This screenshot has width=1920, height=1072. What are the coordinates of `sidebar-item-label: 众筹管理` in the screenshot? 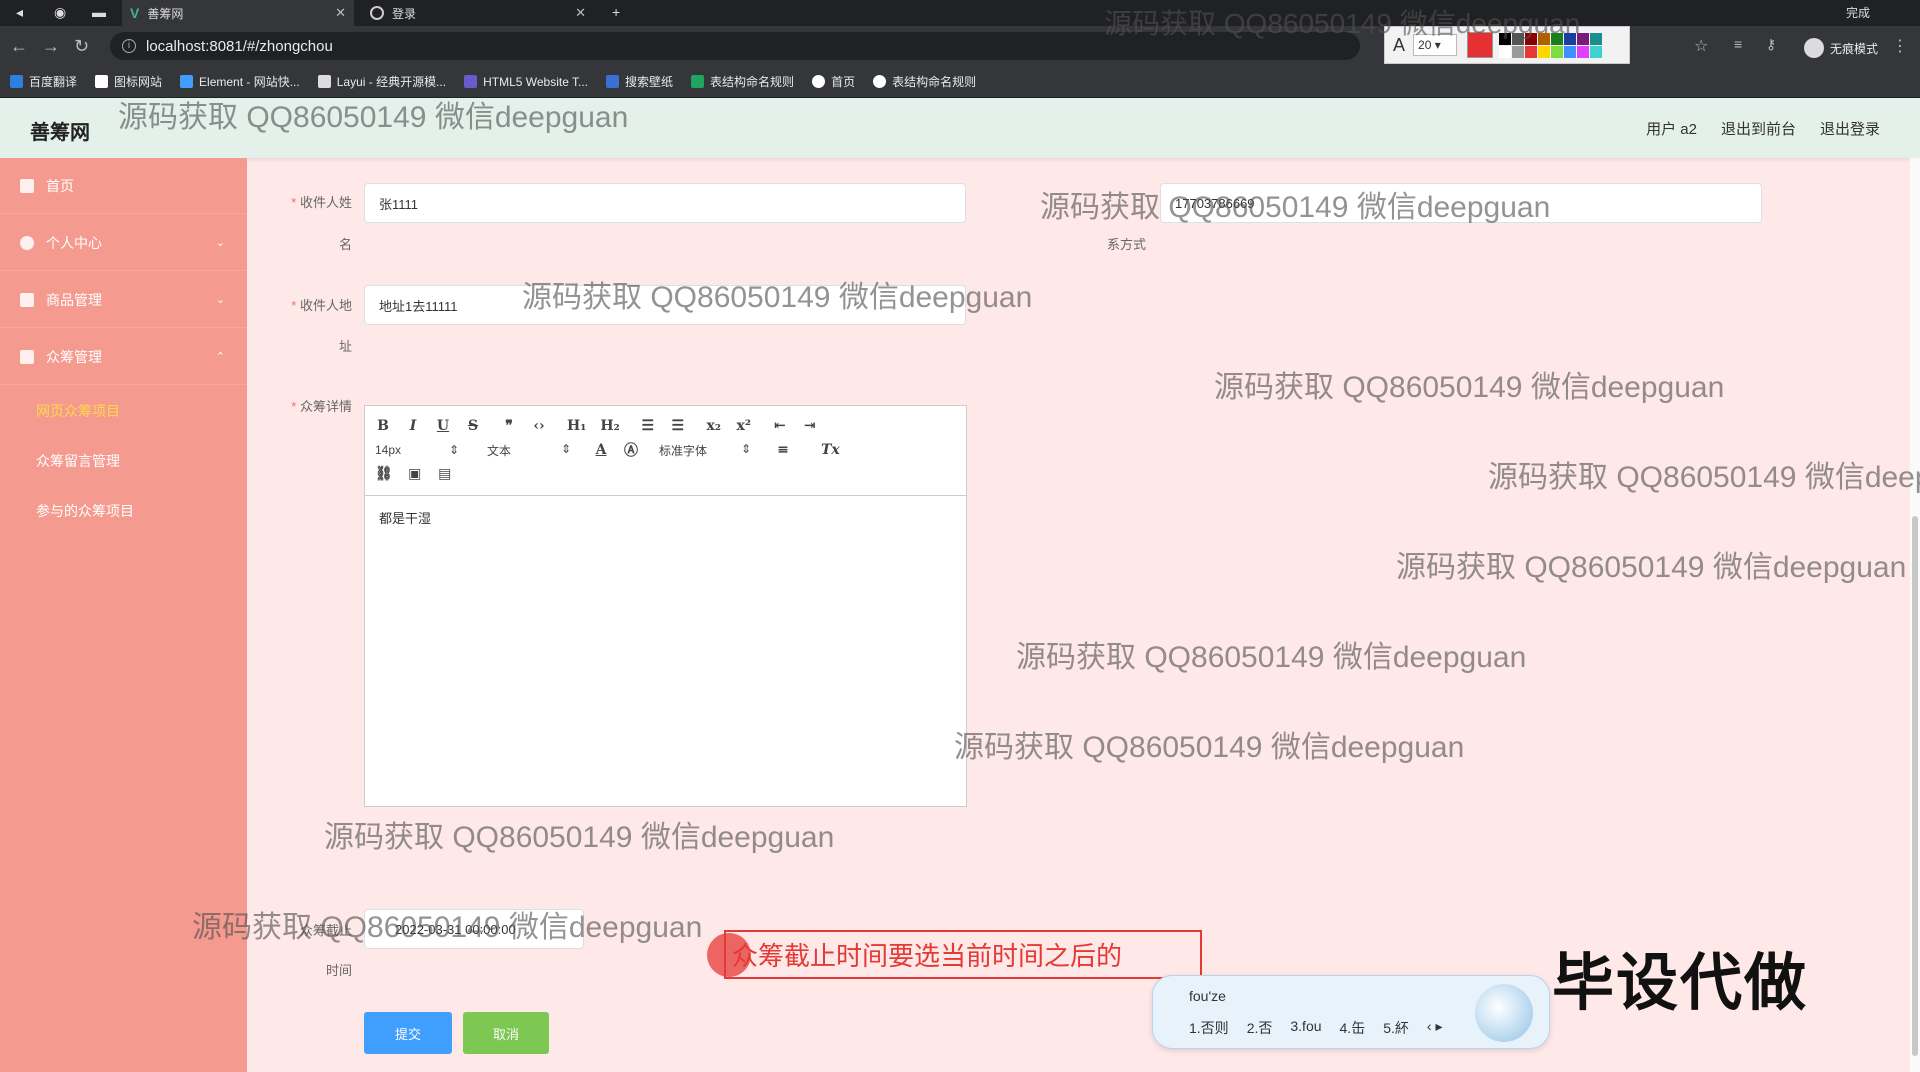 It's located at (74, 356).